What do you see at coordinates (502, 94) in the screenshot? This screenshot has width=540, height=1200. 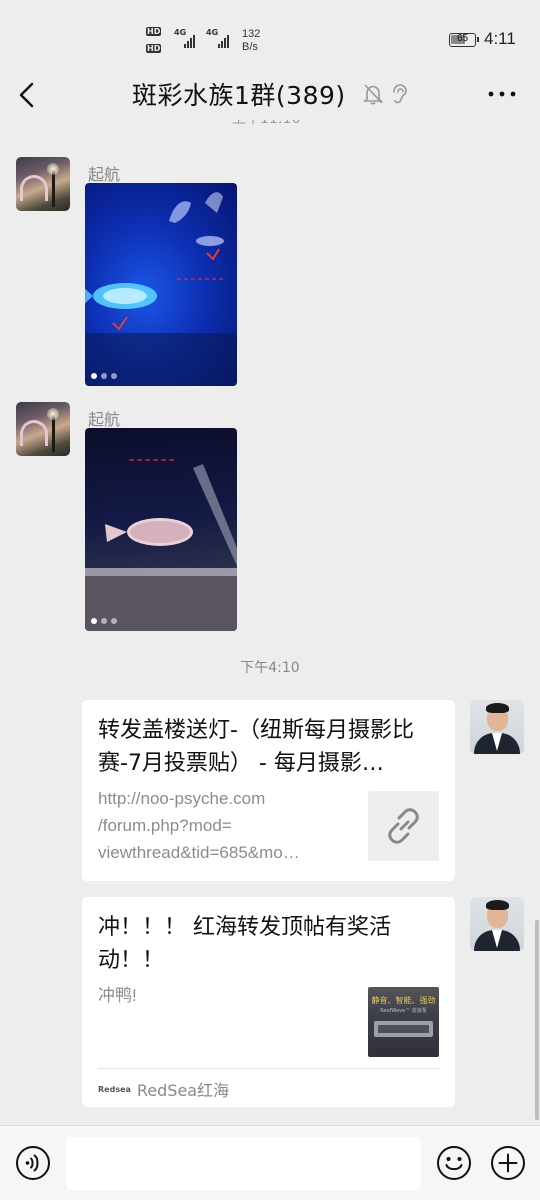 I see `more-icon` at bounding box center [502, 94].